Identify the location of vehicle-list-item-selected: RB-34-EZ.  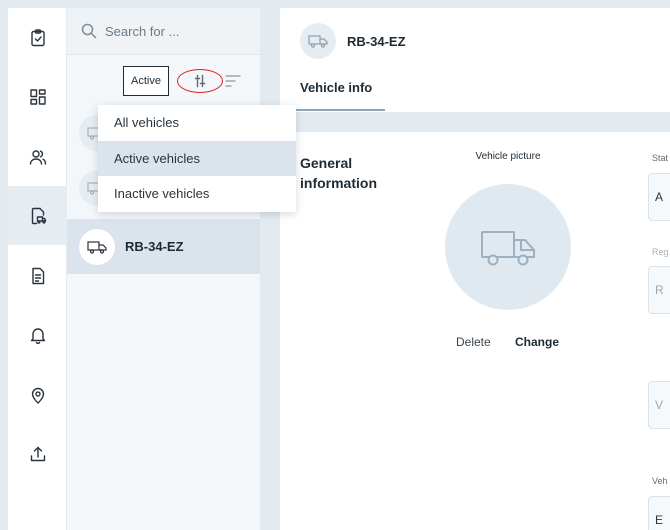
(163, 246).